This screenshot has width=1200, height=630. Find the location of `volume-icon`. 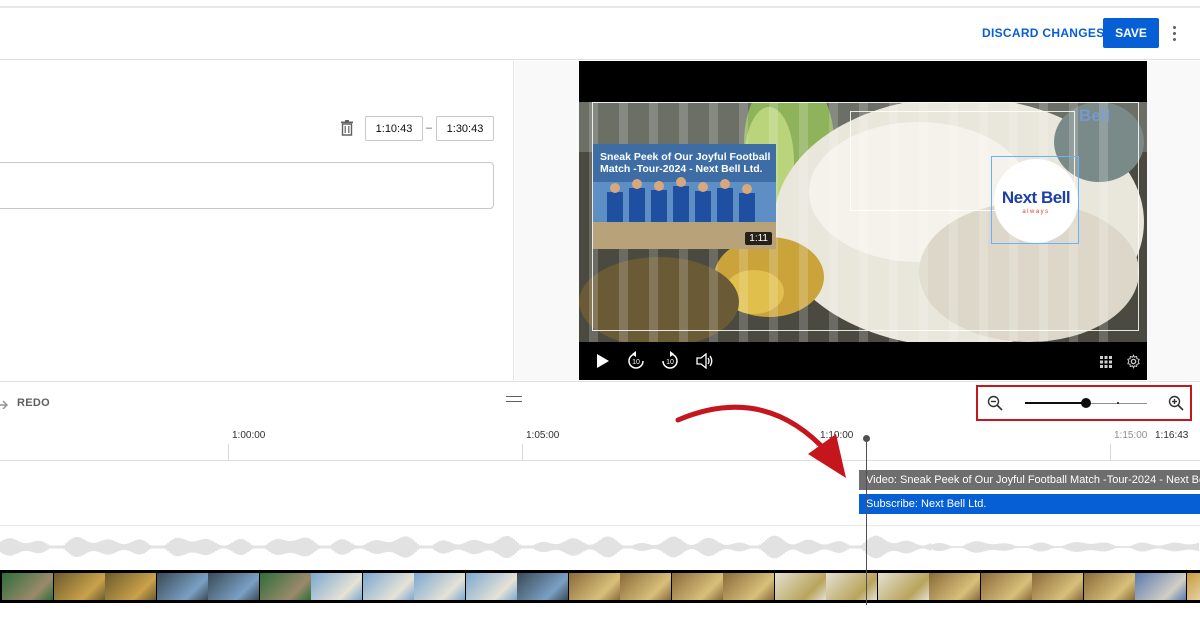

volume-icon is located at coordinates (705, 361).